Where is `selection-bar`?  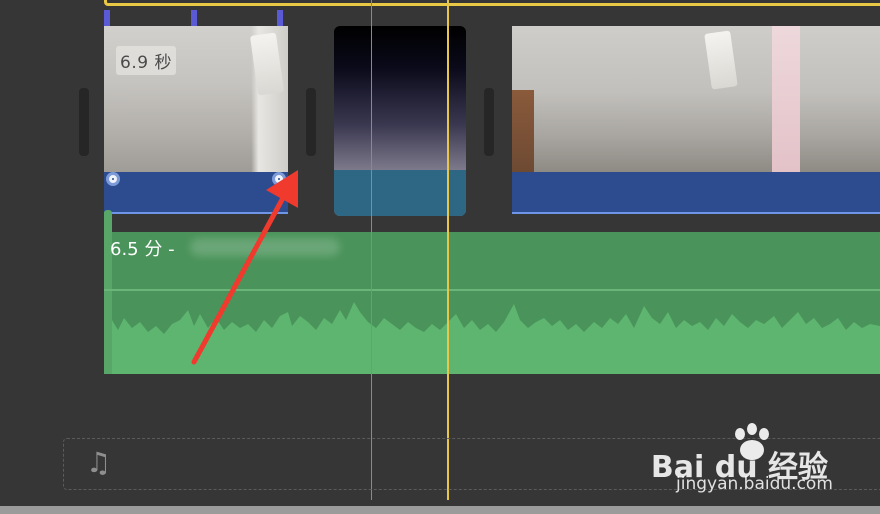 selection-bar is located at coordinates (492, 3).